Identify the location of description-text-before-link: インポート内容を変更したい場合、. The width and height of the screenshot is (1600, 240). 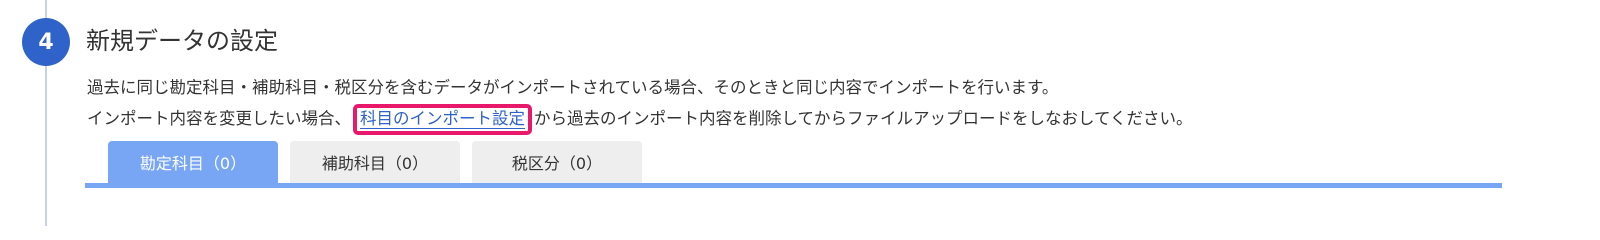
(219, 118).